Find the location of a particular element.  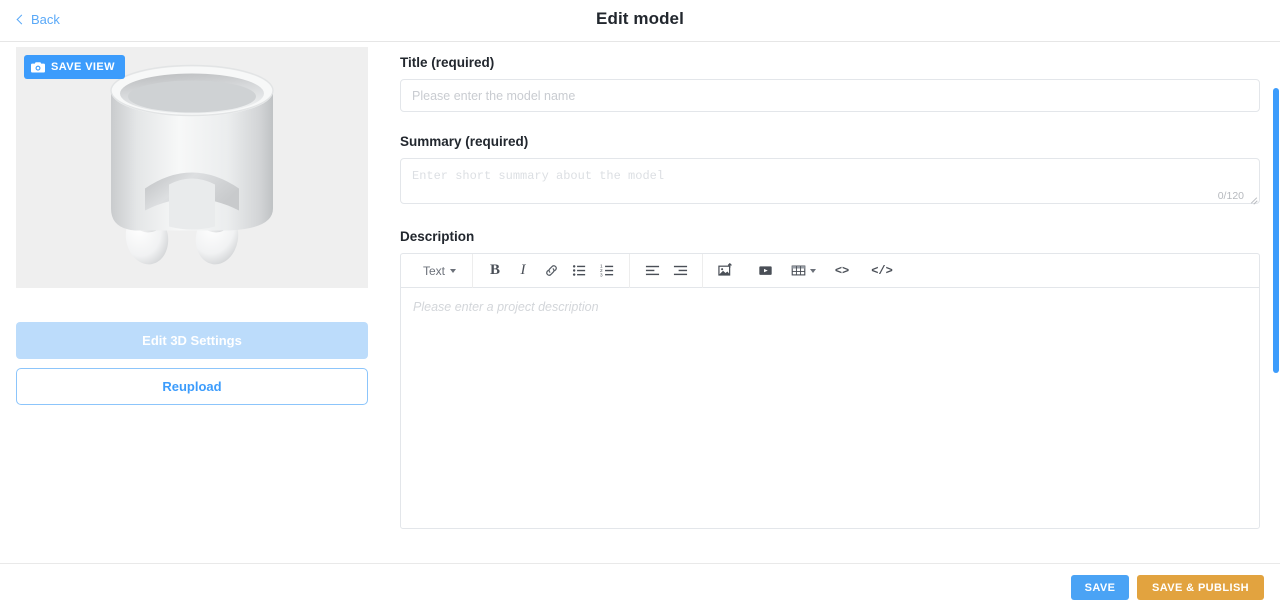

reupload-label: Reupload is located at coordinates (192, 386).